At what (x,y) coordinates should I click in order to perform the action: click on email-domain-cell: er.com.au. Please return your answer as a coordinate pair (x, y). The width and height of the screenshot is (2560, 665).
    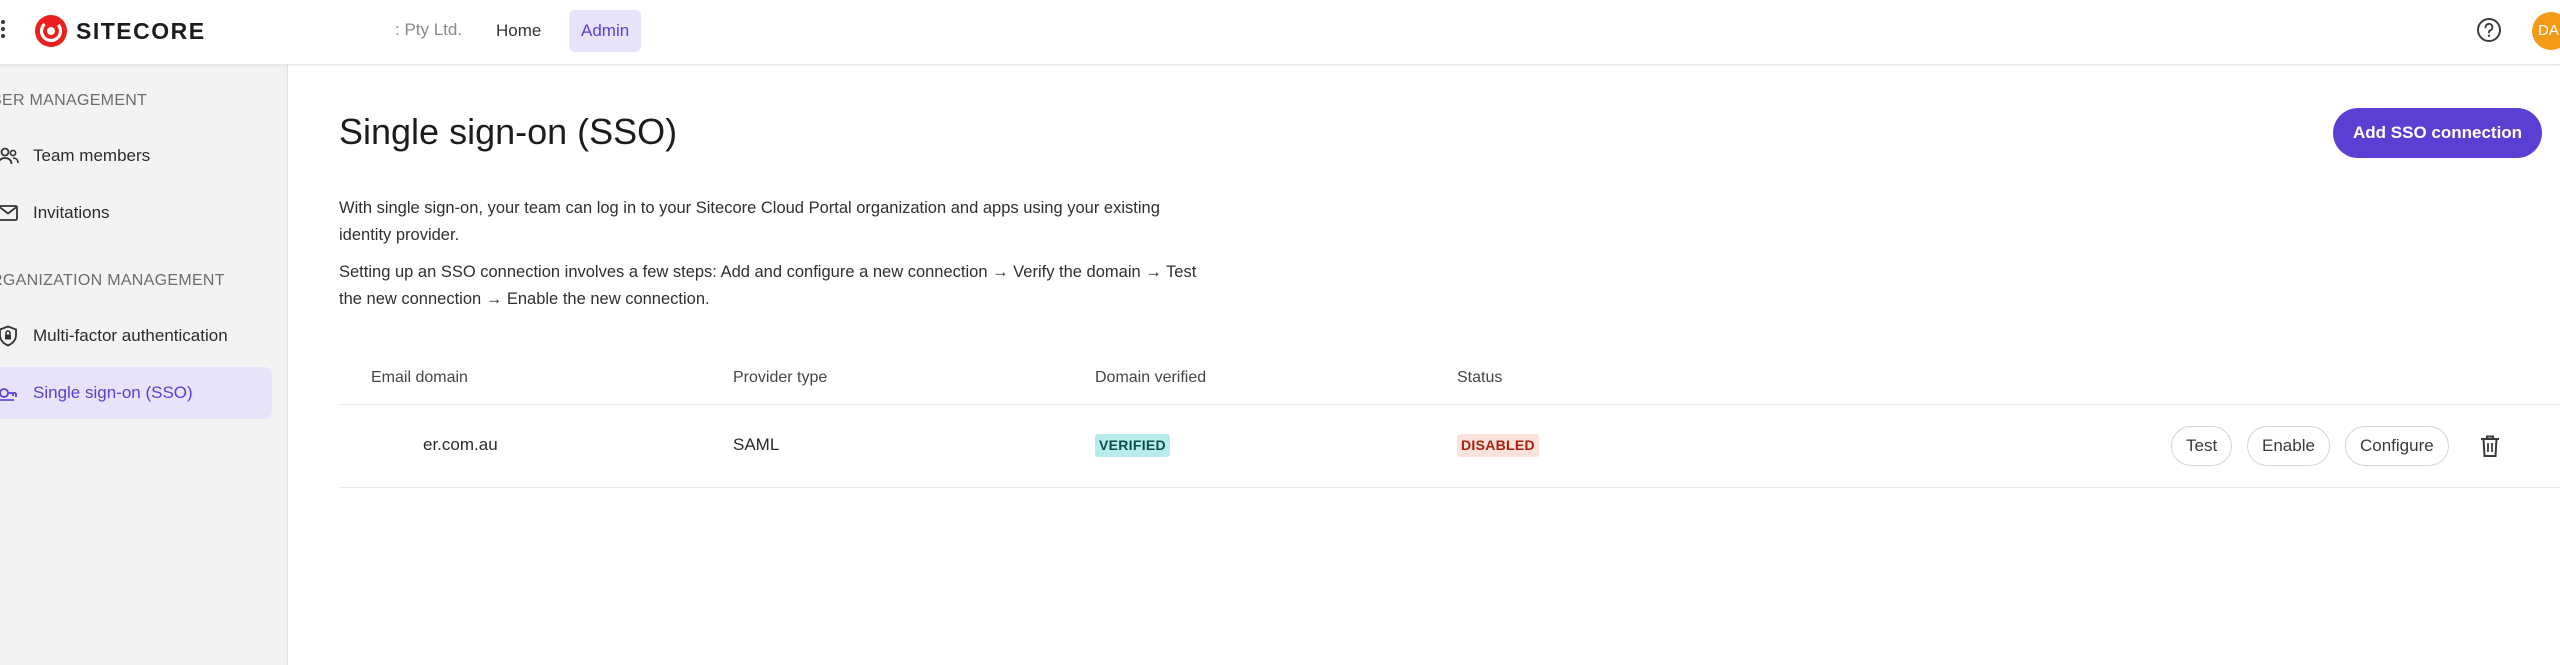
    Looking at the image, I should click on (460, 444).